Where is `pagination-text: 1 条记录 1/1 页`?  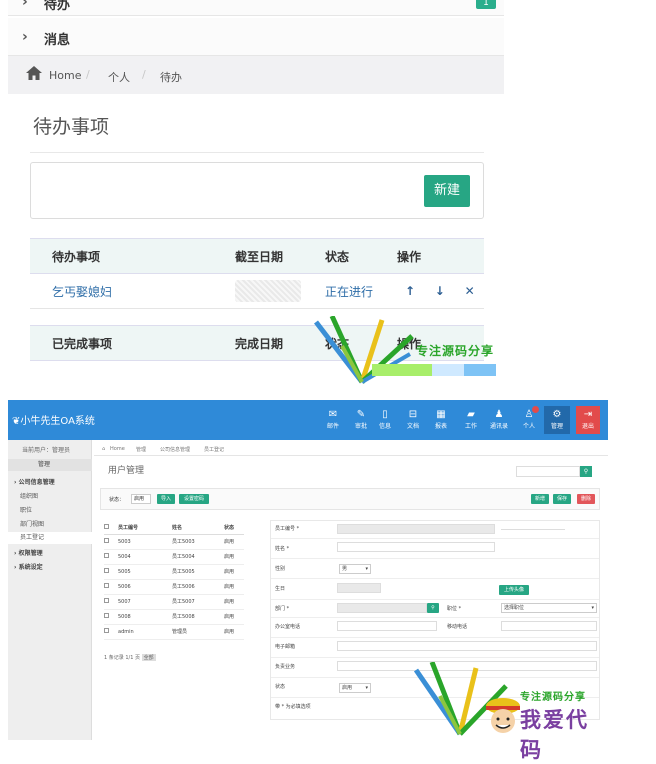 pagination-text: 1 条记录 1/1 页 is located at coordinates (122, 658).